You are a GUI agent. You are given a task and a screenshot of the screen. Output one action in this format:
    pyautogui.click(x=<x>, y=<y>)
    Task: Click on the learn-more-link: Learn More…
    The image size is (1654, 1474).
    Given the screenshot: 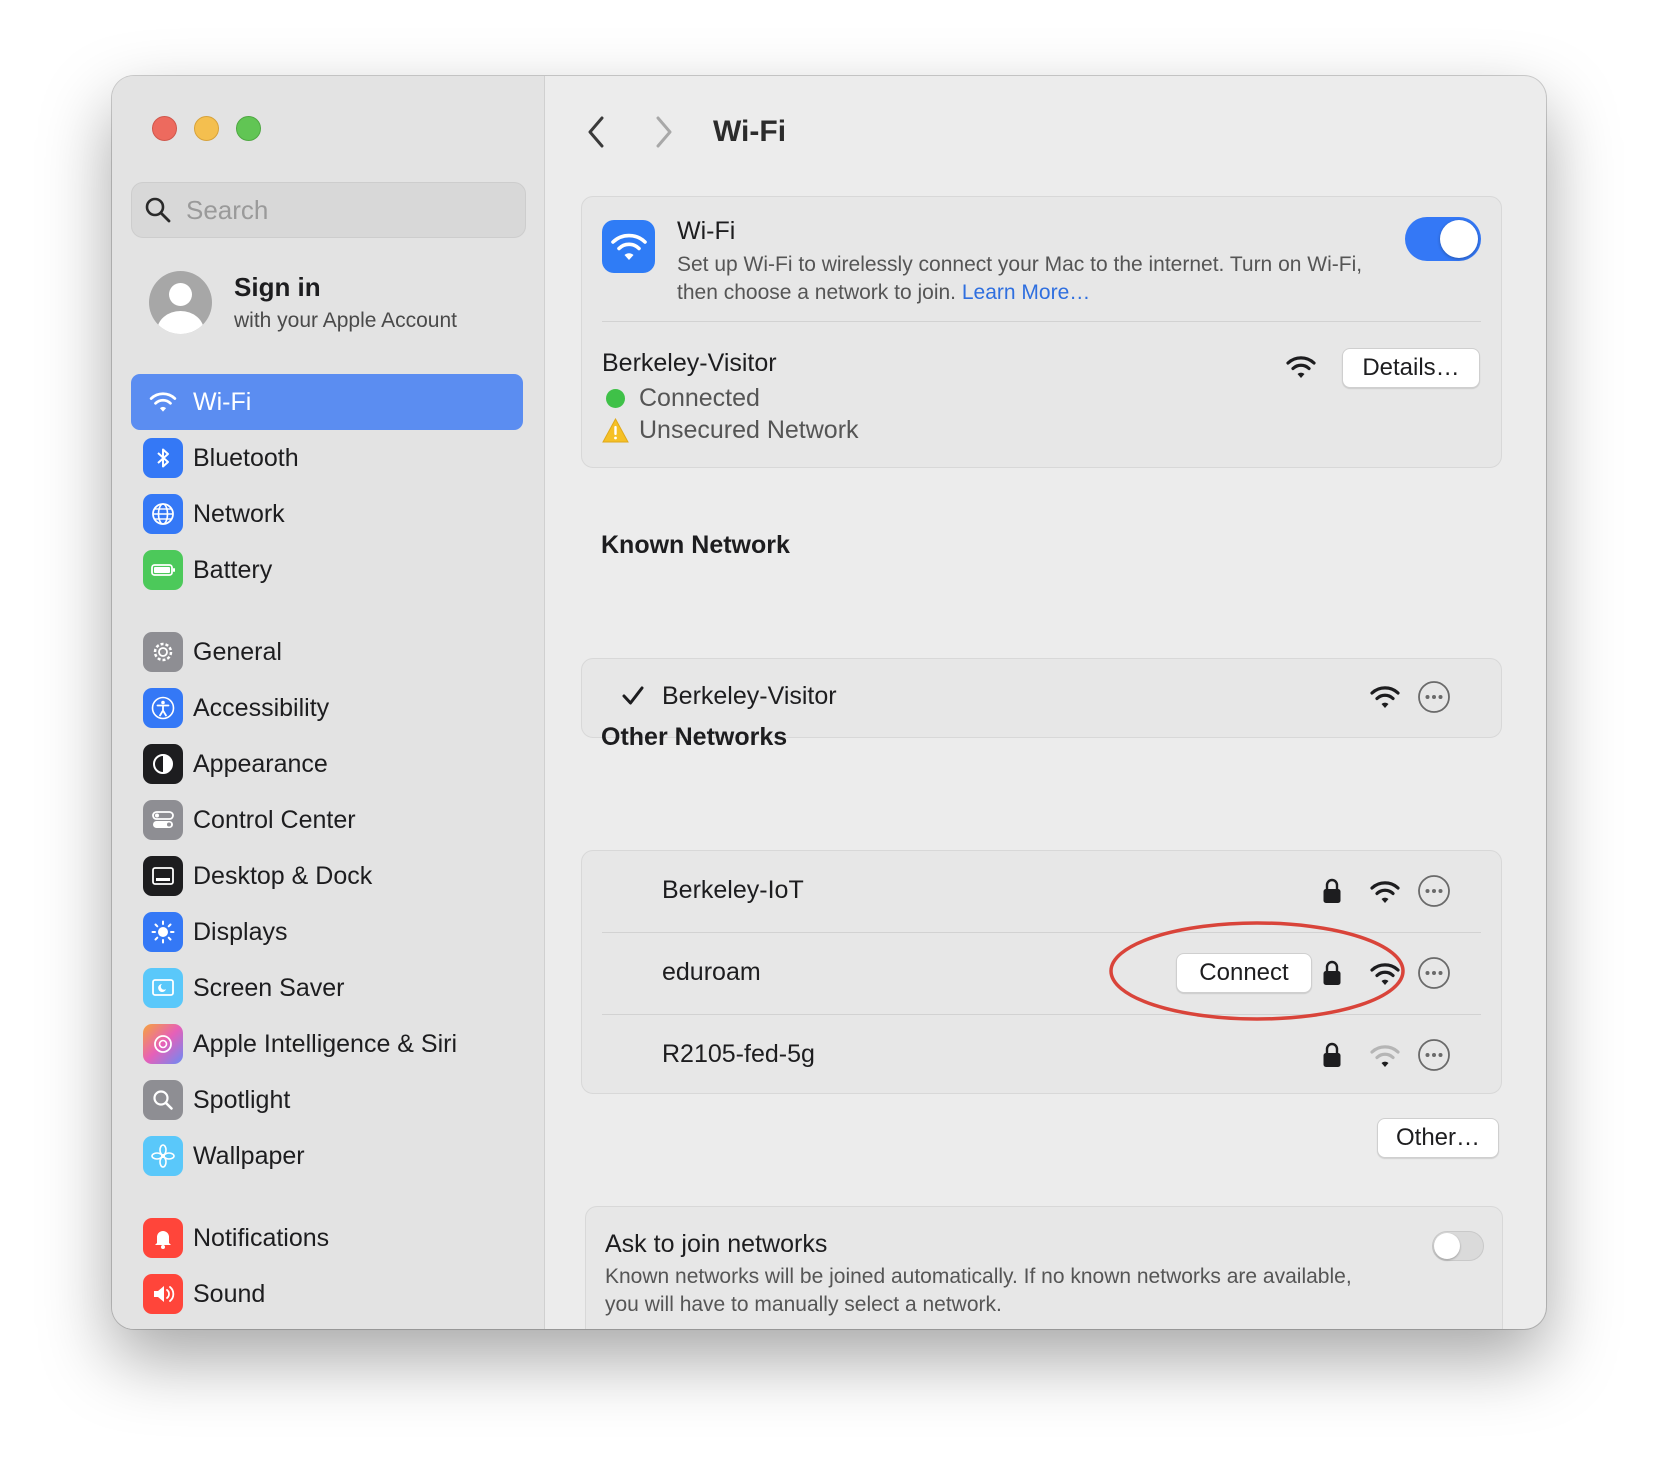 What is the action you would take?
    pyautogui.click(x=1026, y=292)
    